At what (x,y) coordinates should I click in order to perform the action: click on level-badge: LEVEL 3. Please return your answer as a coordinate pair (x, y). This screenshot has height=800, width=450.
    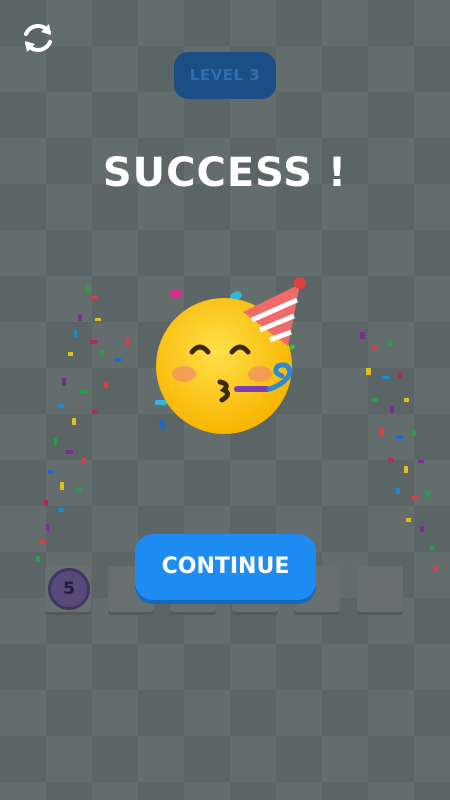
    Looking at the image, I should click on (225, 75).